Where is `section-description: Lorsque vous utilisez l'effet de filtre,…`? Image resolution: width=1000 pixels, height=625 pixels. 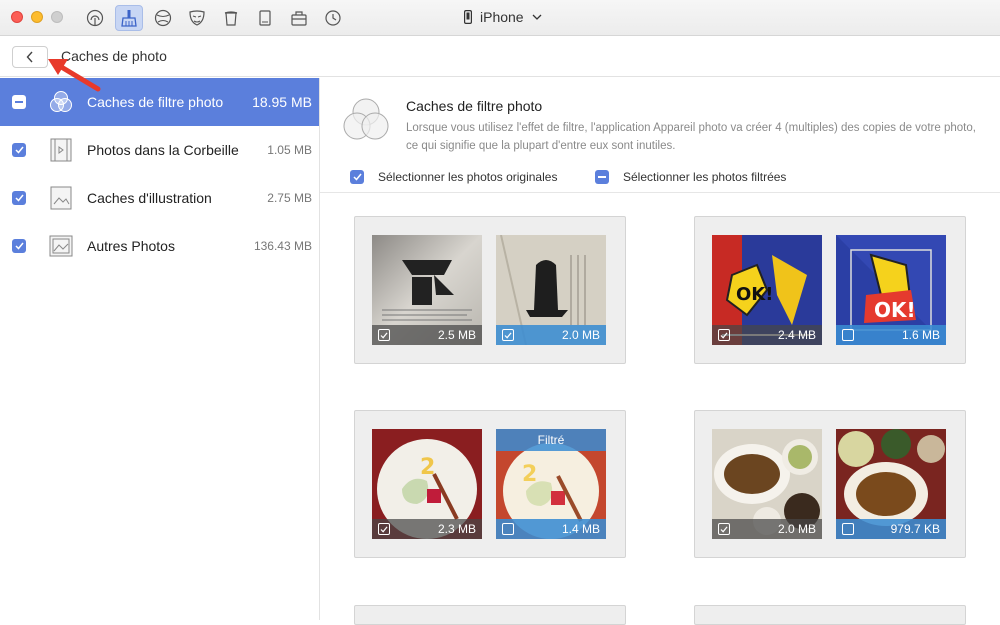 section-description: Lorsque vous utilisez l'effet de filtre,… is located at coordinates (691, 137).